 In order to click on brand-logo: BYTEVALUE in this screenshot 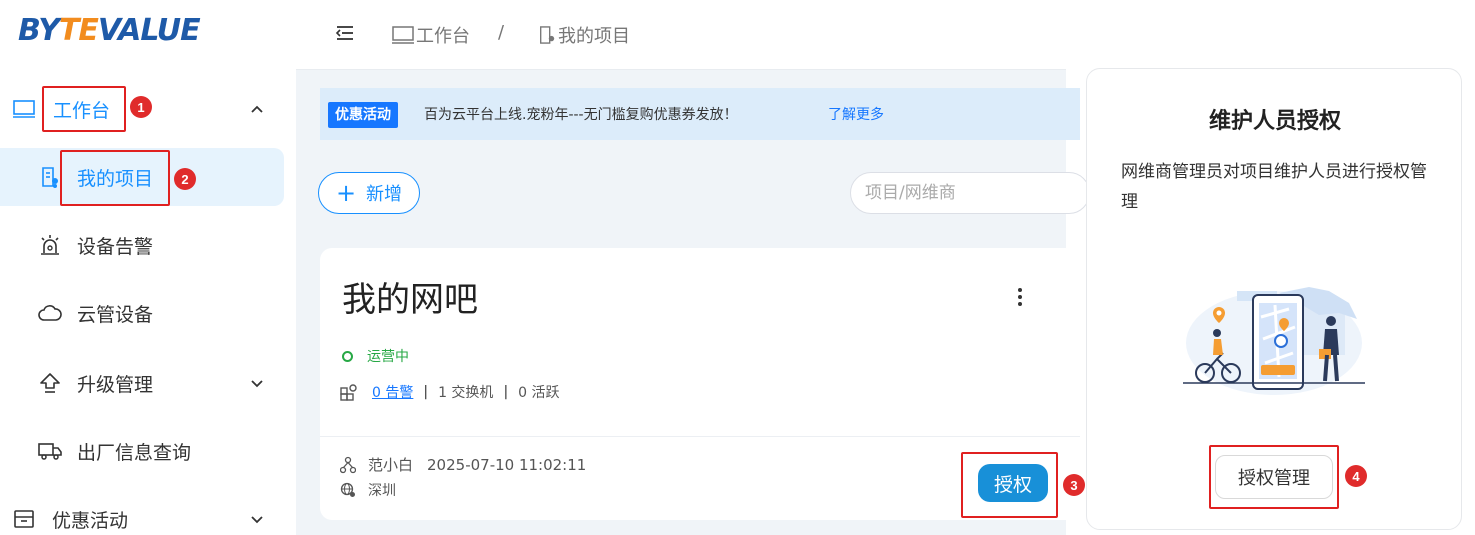, I will do `click(109, 31)`.